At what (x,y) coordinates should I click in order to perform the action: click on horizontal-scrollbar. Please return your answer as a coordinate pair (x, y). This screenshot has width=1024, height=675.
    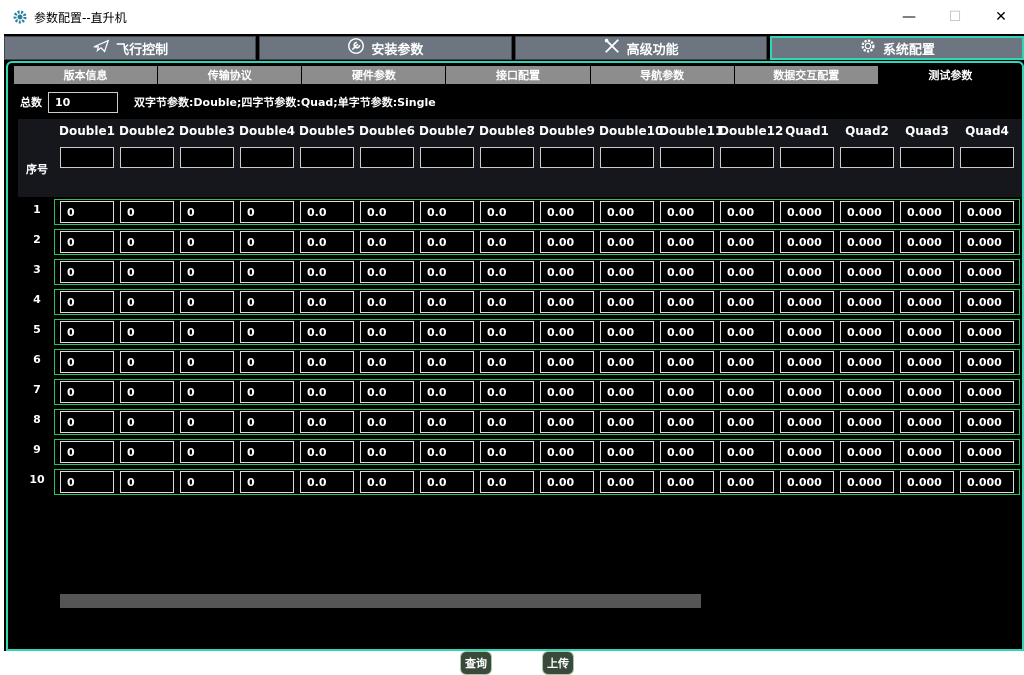
    Looking at the image, I should click on (380, 601).